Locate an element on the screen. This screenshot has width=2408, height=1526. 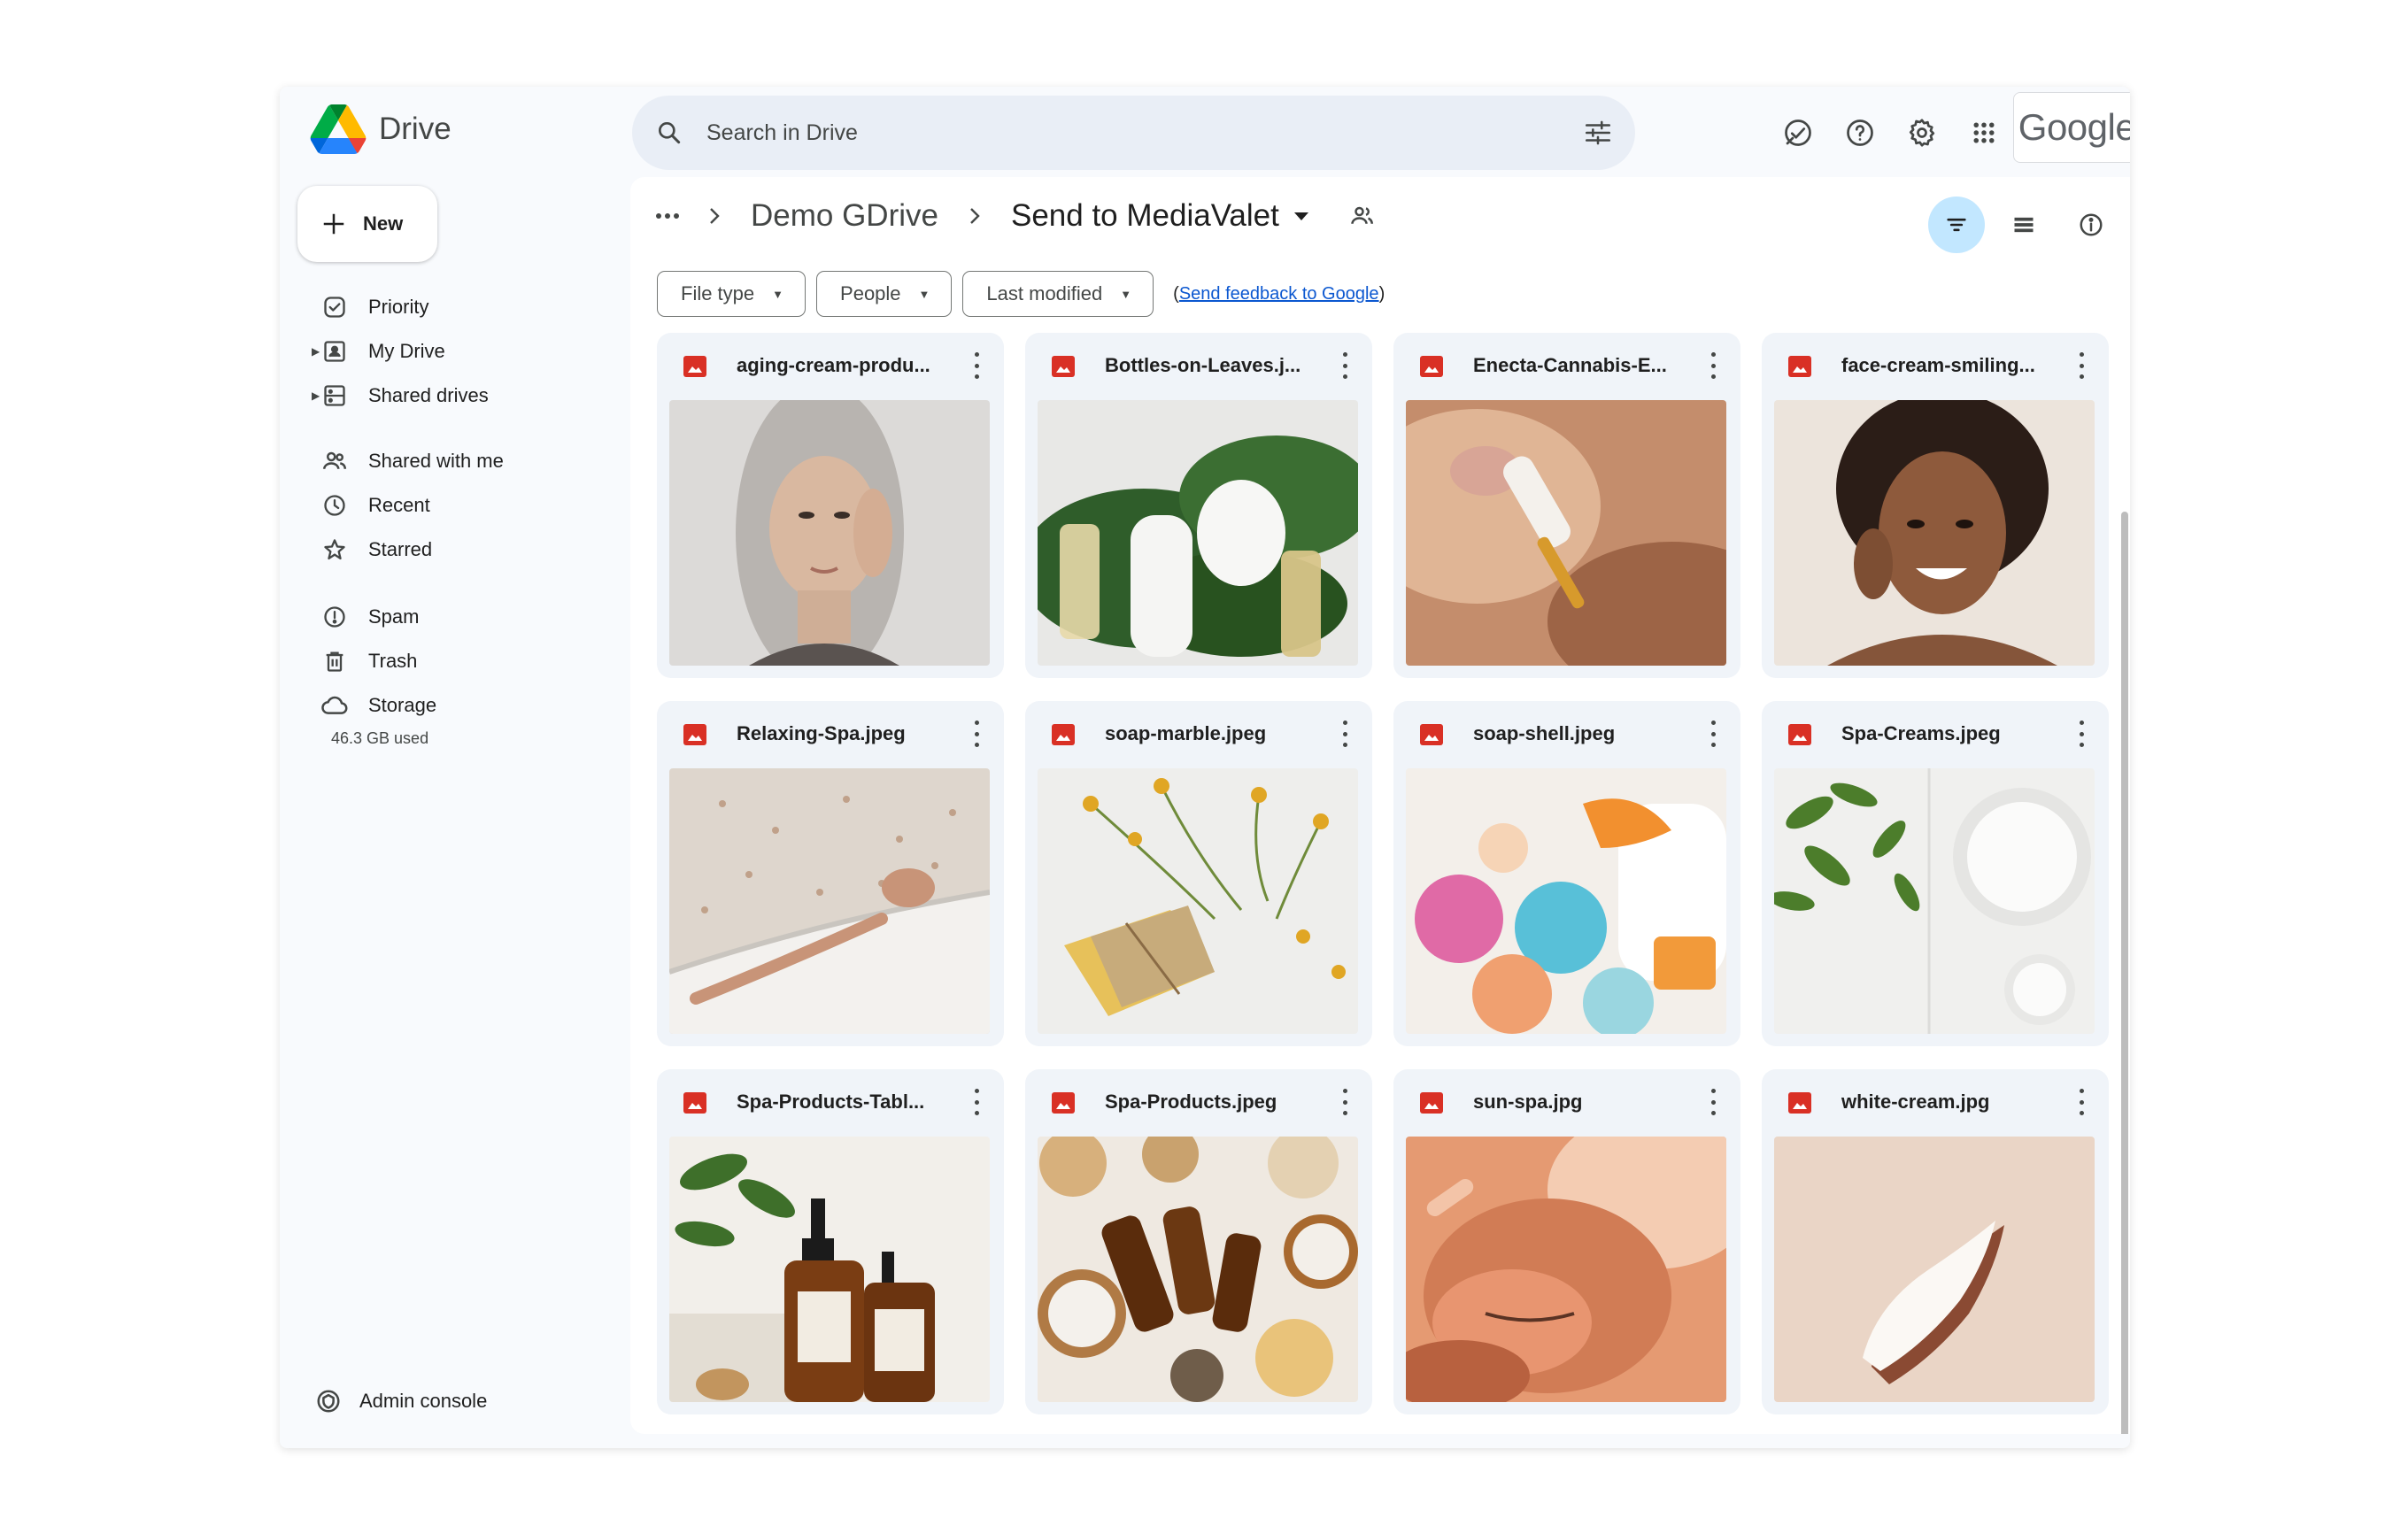
more-horiz-icon is located at coordinates (667, 216).